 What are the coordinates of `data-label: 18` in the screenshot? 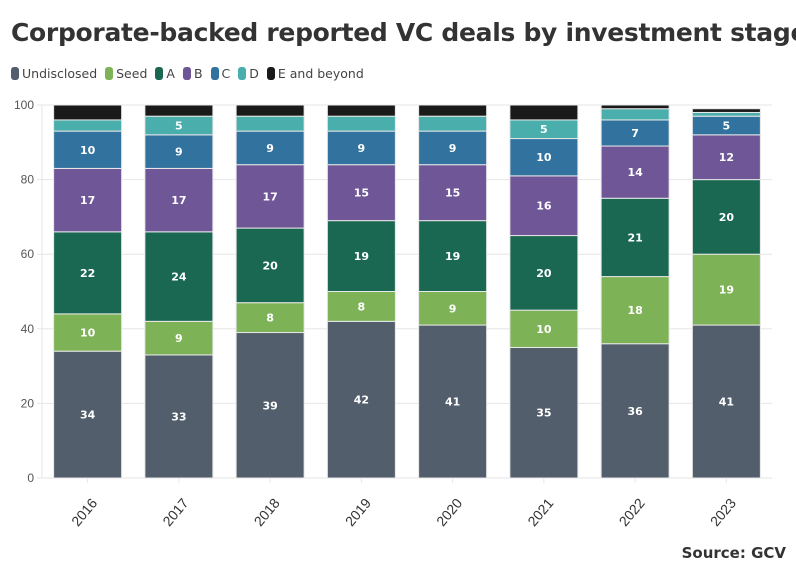 It's located at (634, 310).